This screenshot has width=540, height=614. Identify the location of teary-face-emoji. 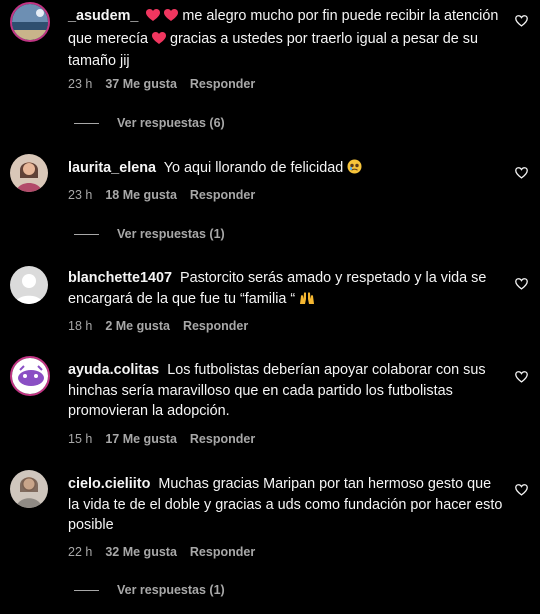
(354, 170).